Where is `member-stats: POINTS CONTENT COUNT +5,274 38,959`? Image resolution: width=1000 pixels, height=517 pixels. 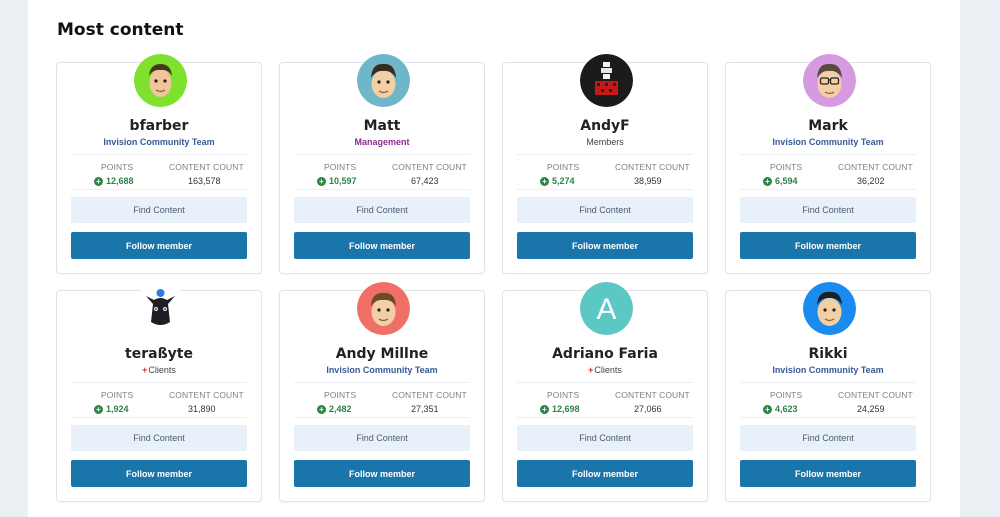
member-stats: POINTS CONTENT COUNT +5,274 38,959 is located at coordinates (605, 172).